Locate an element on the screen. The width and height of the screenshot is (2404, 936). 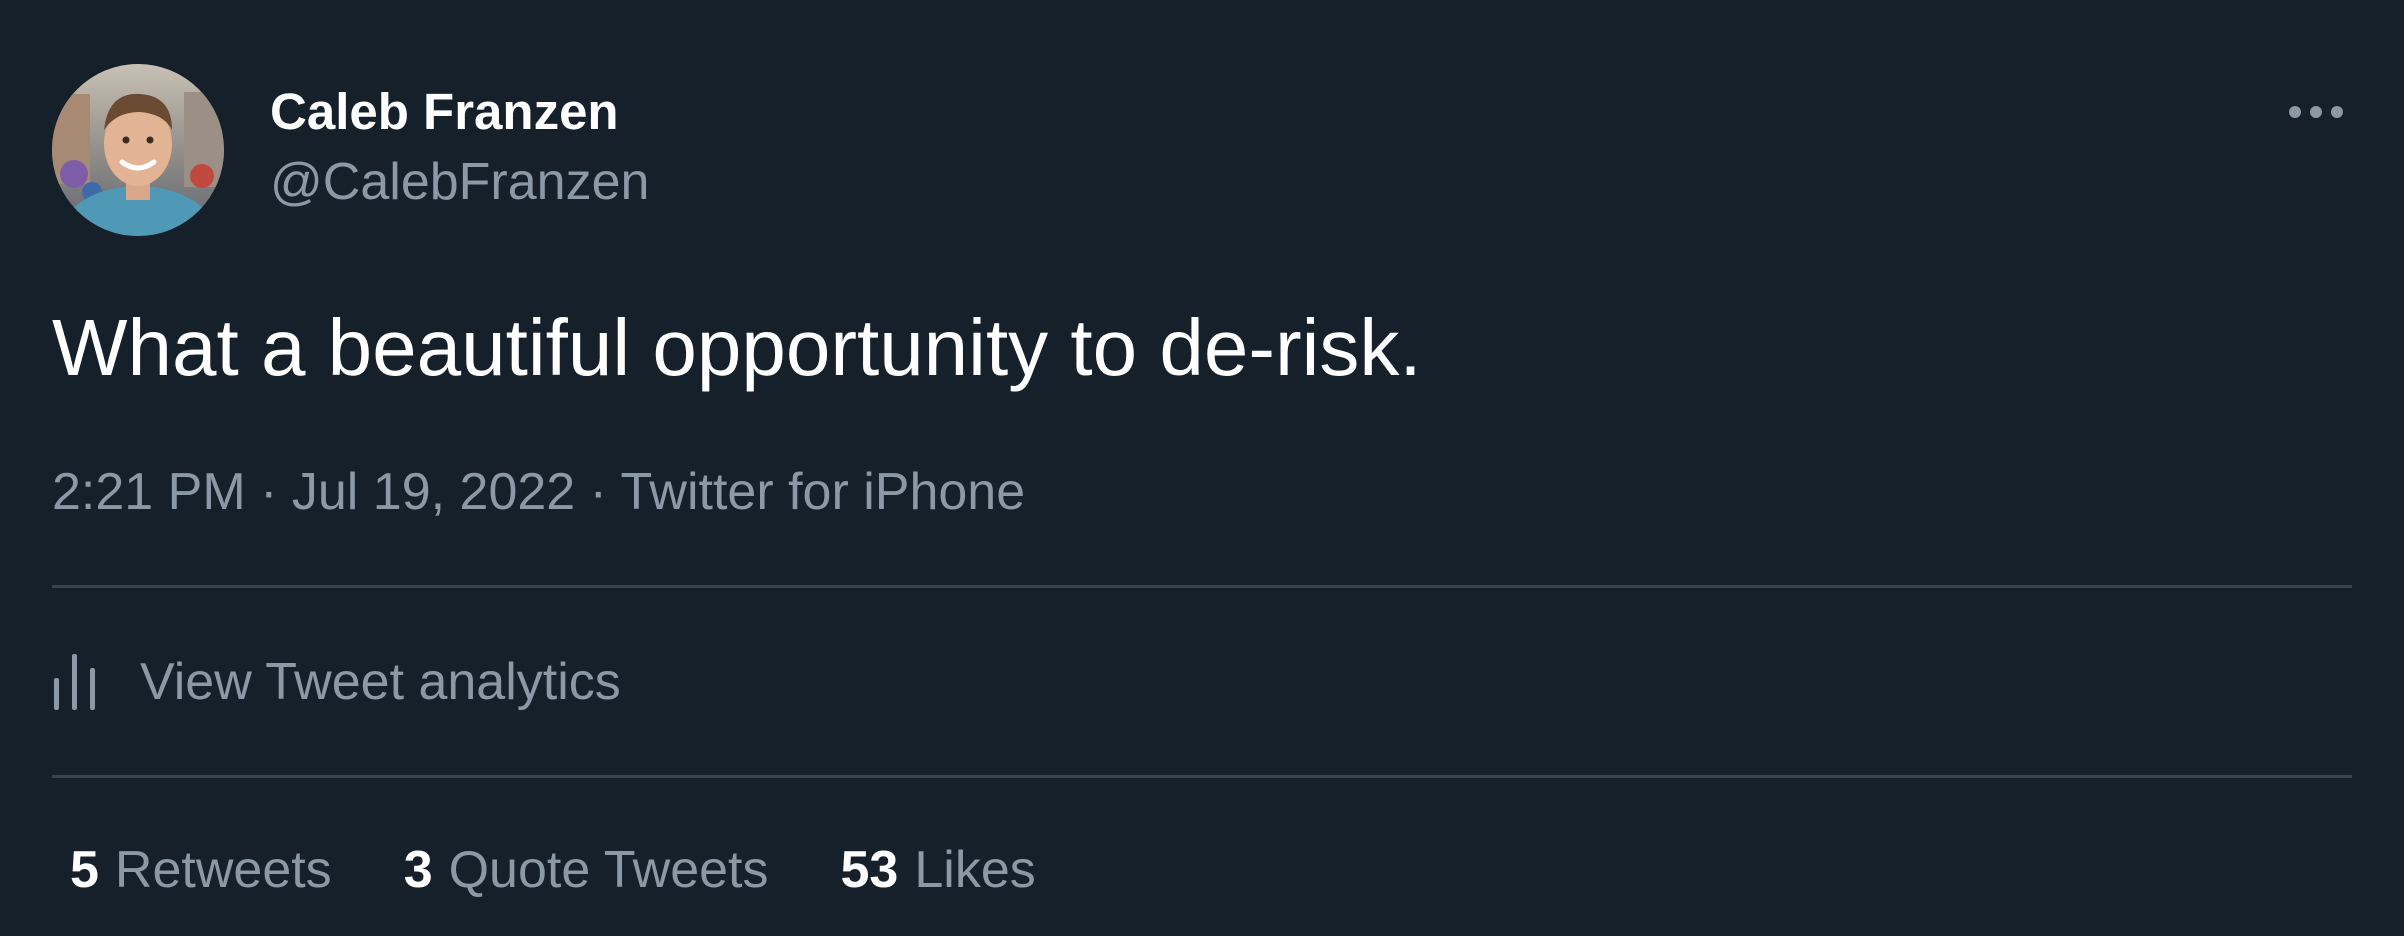
avatar-photo is located at coordinates (138, 150).